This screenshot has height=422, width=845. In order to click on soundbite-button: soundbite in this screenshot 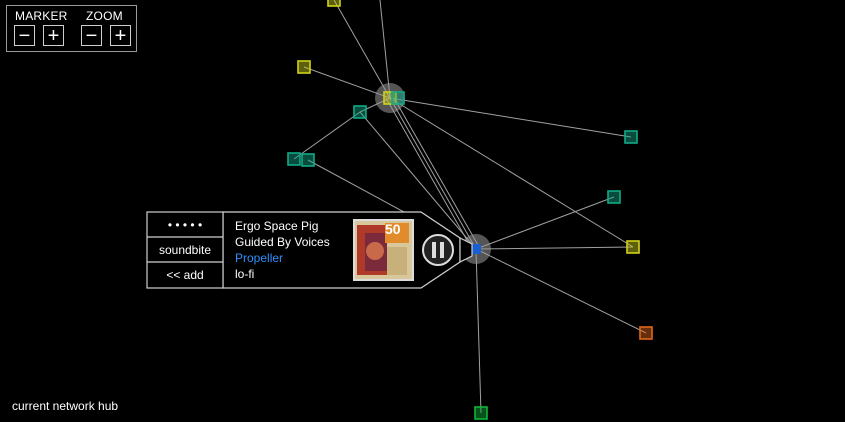, I will do `click(185, 250)`.